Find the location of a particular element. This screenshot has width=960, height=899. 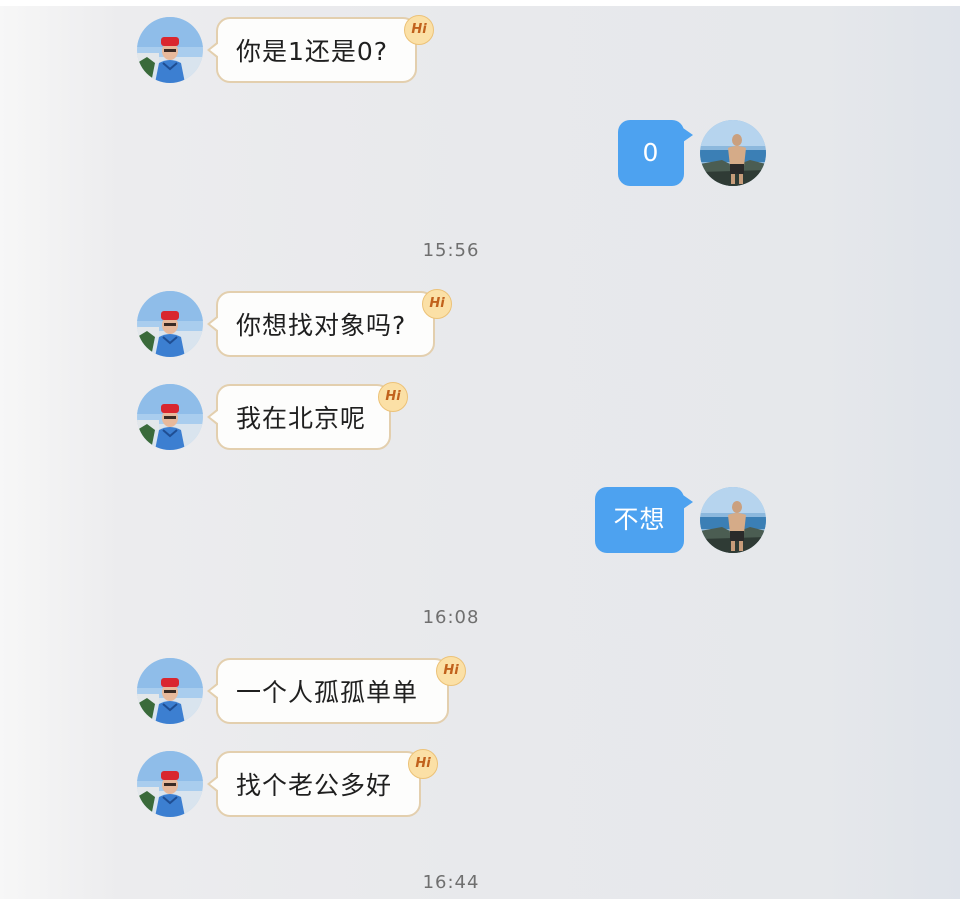

incoming-message-bubble: 一个人孤孤单单 is located at coordinates (328, 691).